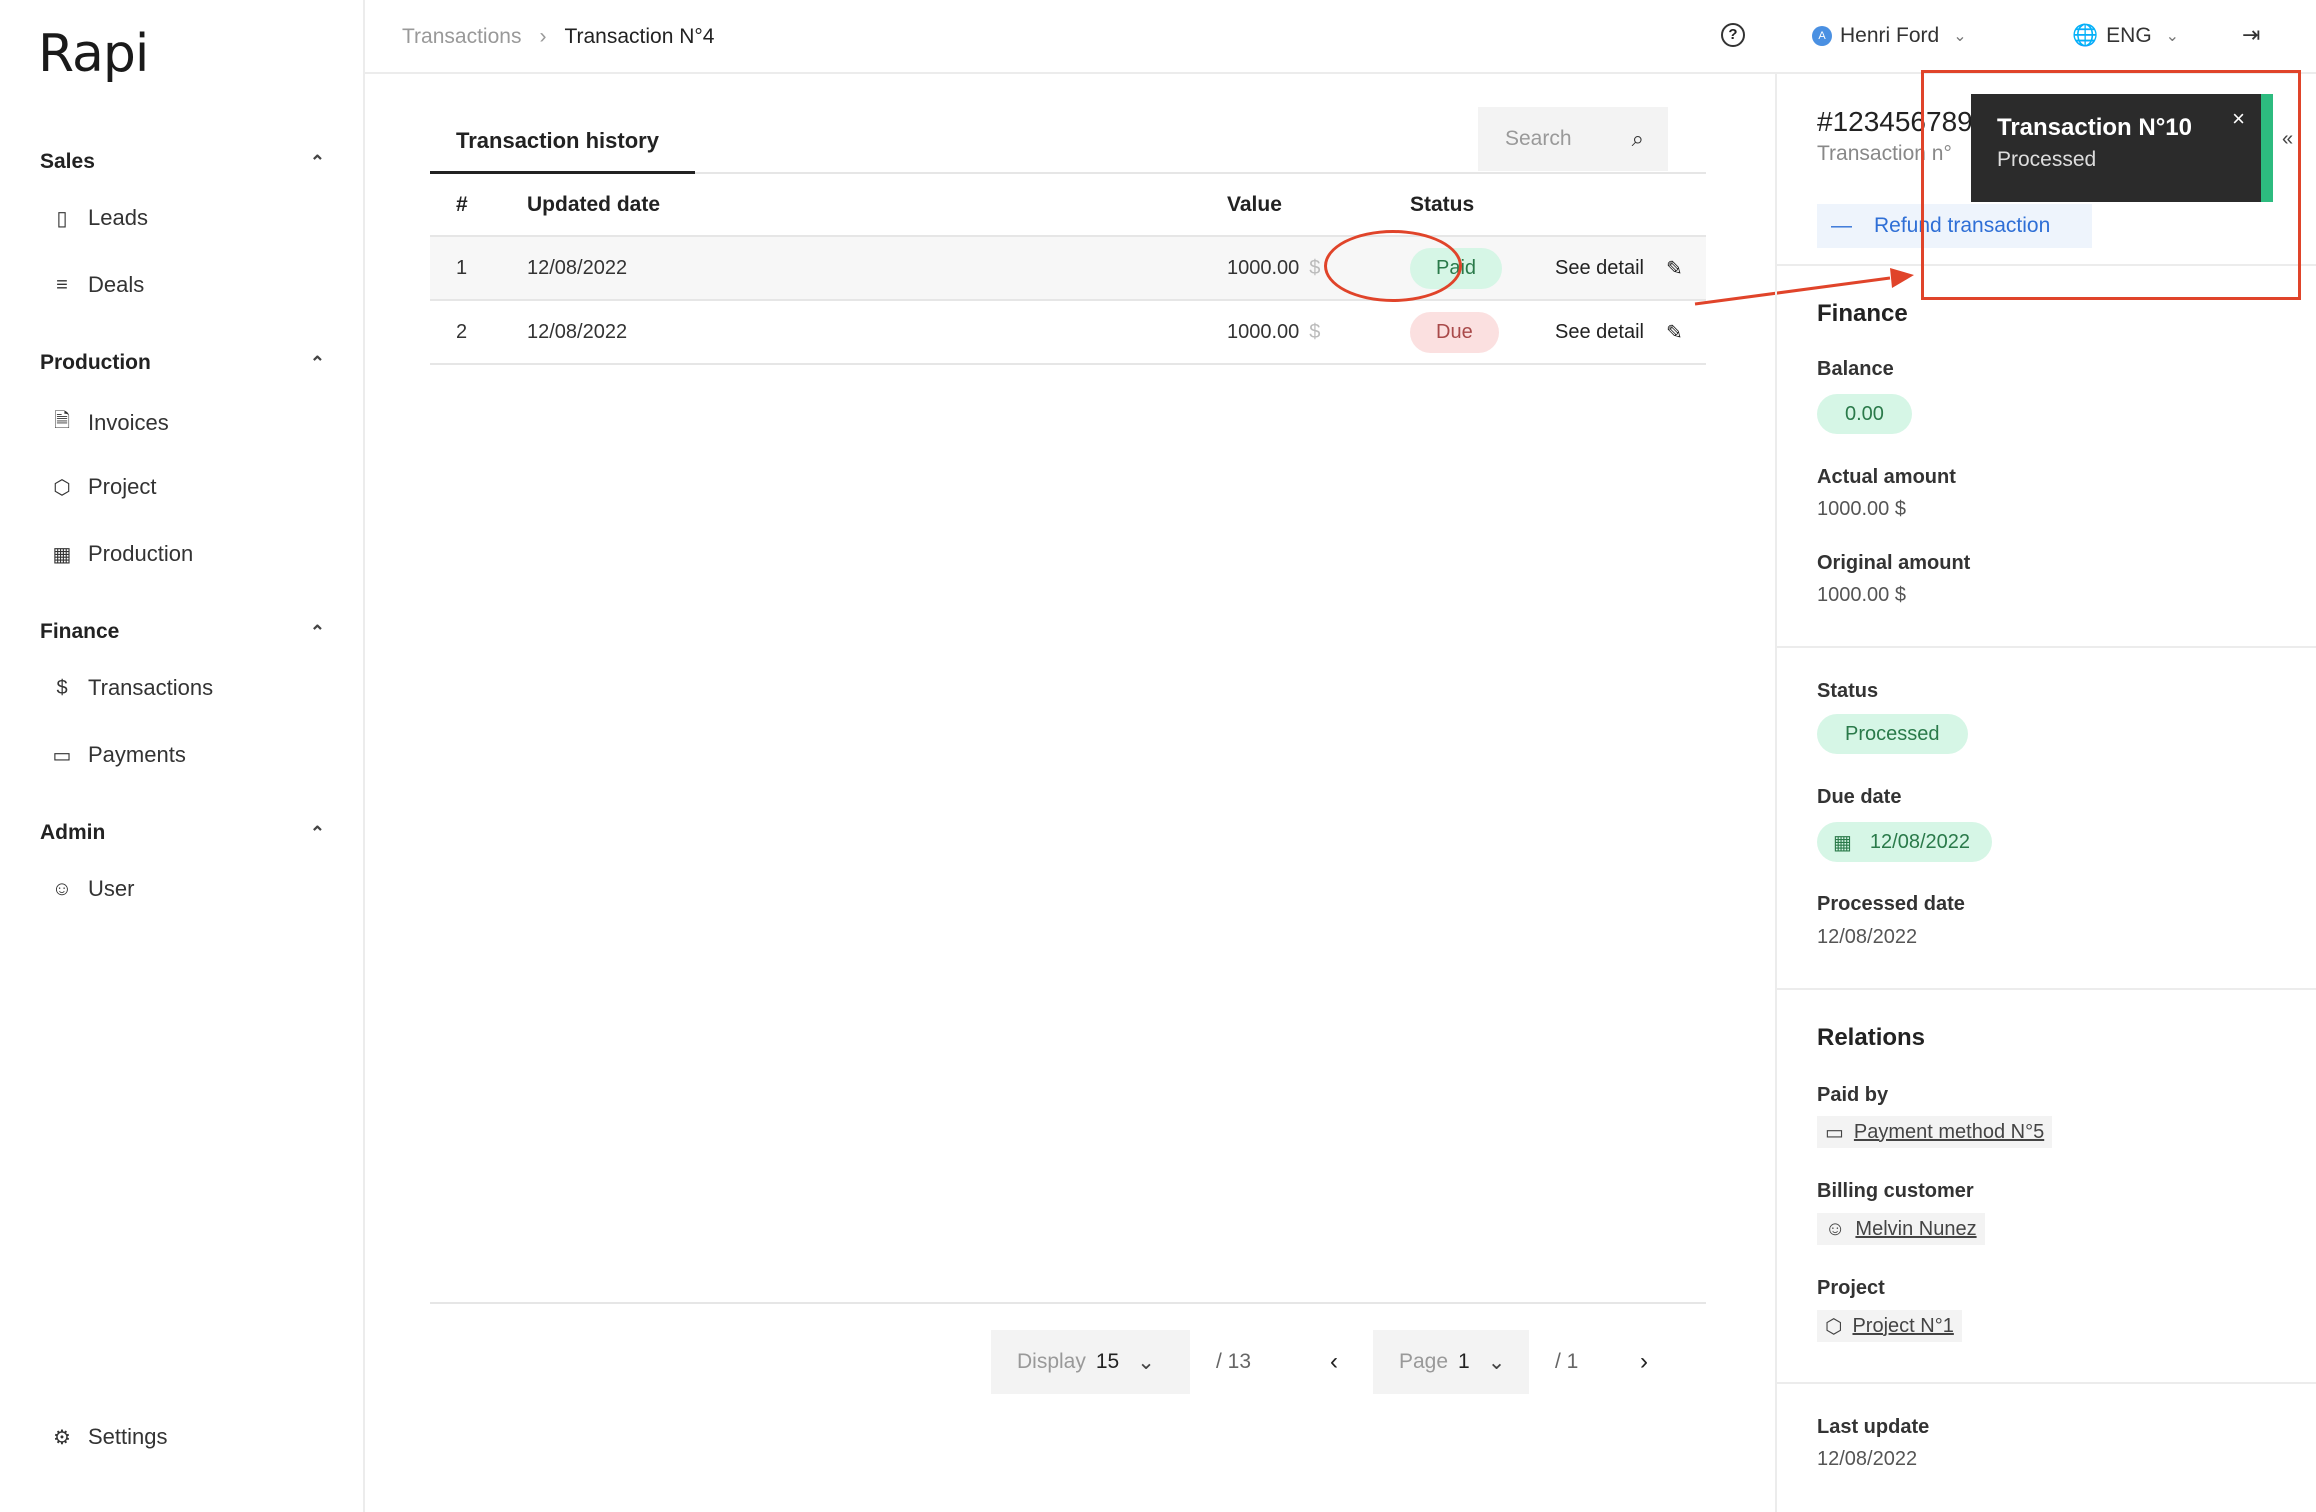 This screenshot has height=1512, width=2316. Describe the element at coordinates (73, 832) in the screenshot. I see `section-title: Admin` at that location.